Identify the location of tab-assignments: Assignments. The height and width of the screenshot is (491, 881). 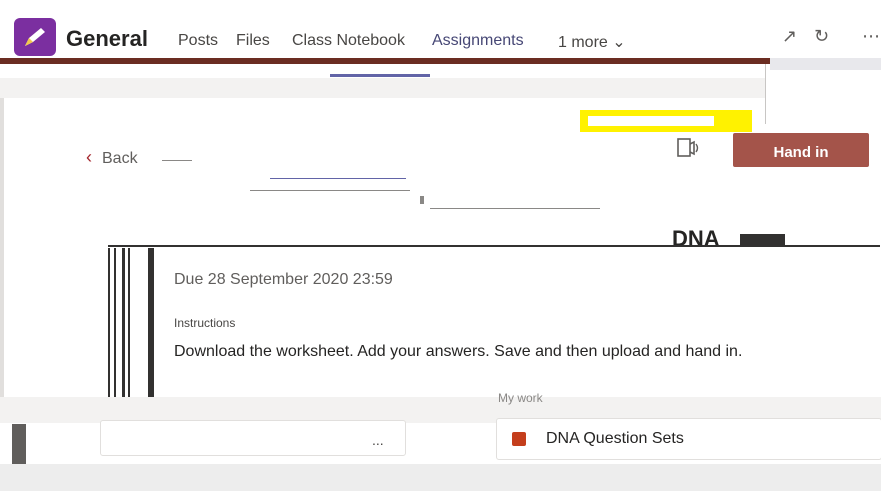
(478, 41).